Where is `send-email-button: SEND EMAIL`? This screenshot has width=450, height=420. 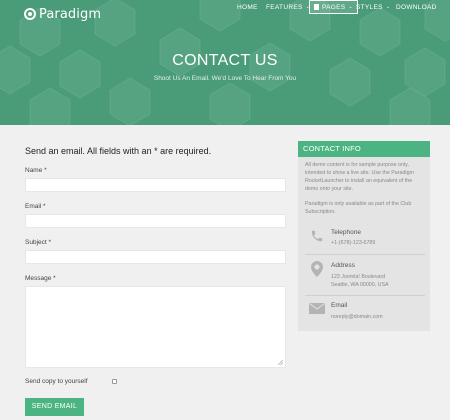 send-email-button: SEND EMAIL is located at coordinates (54, 407).